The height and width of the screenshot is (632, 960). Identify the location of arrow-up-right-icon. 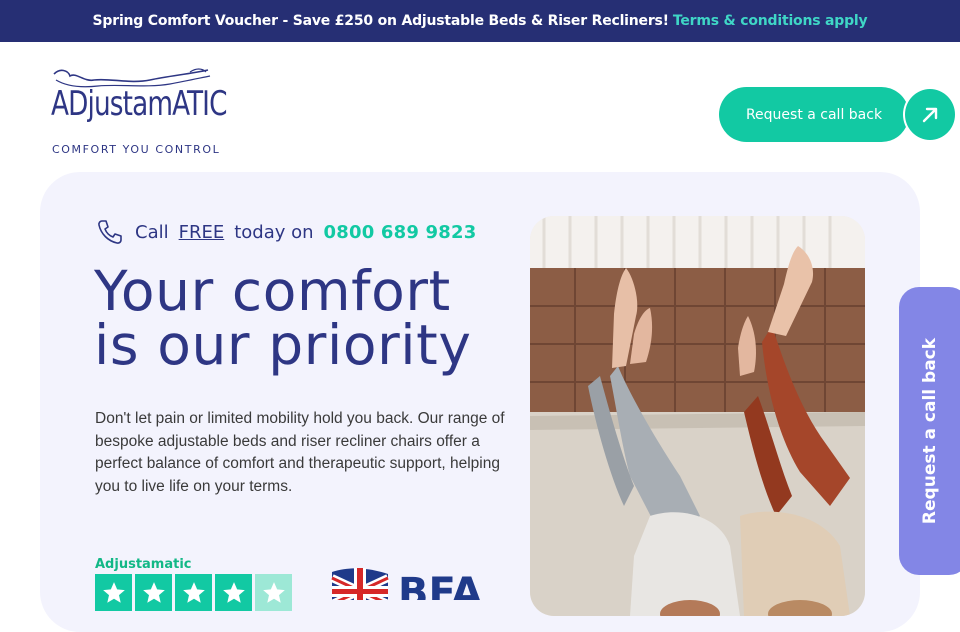
(930, 114).